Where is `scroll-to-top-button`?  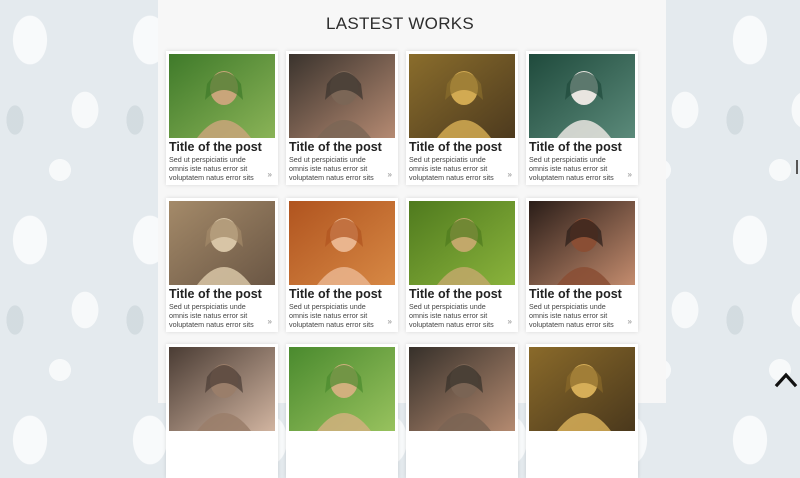 scroll-to-top-button is located at coordinates (786, 379).